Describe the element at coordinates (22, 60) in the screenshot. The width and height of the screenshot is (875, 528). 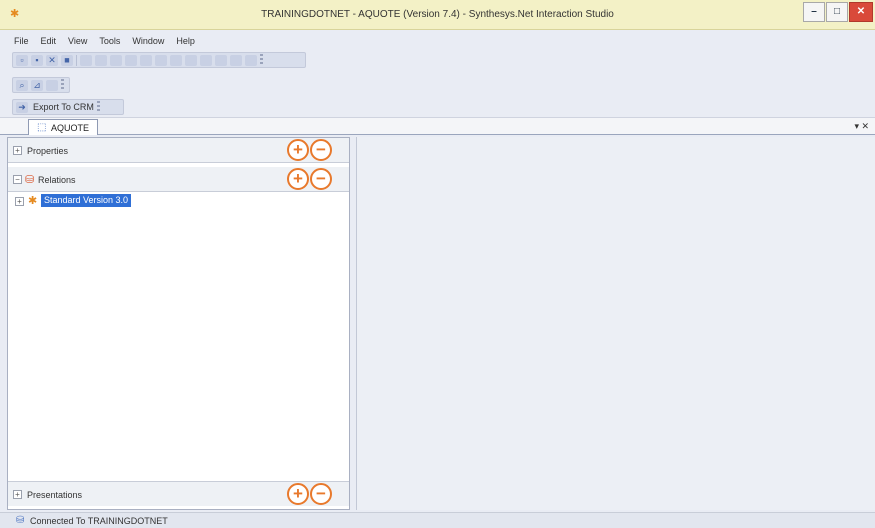
I see `new-icon: ▫` at that location.